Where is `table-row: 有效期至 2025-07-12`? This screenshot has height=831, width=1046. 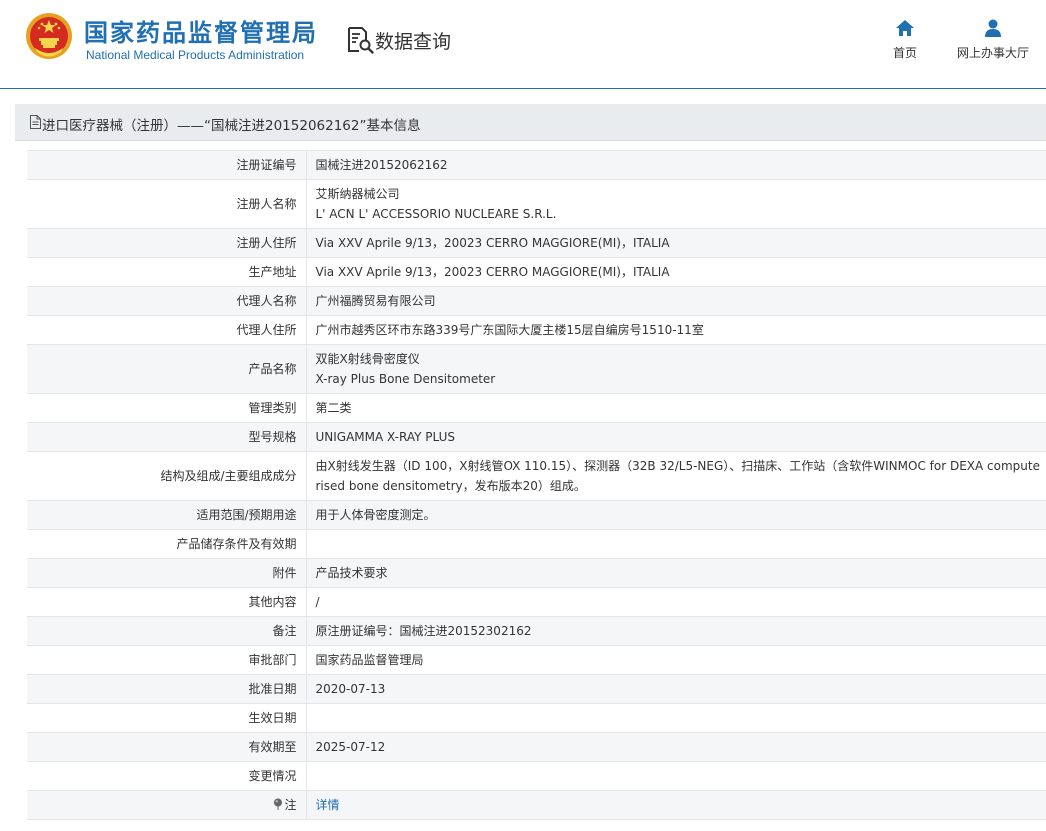
table-row: 有效期至 2025-07-12 is located at coordinates (536, 747).